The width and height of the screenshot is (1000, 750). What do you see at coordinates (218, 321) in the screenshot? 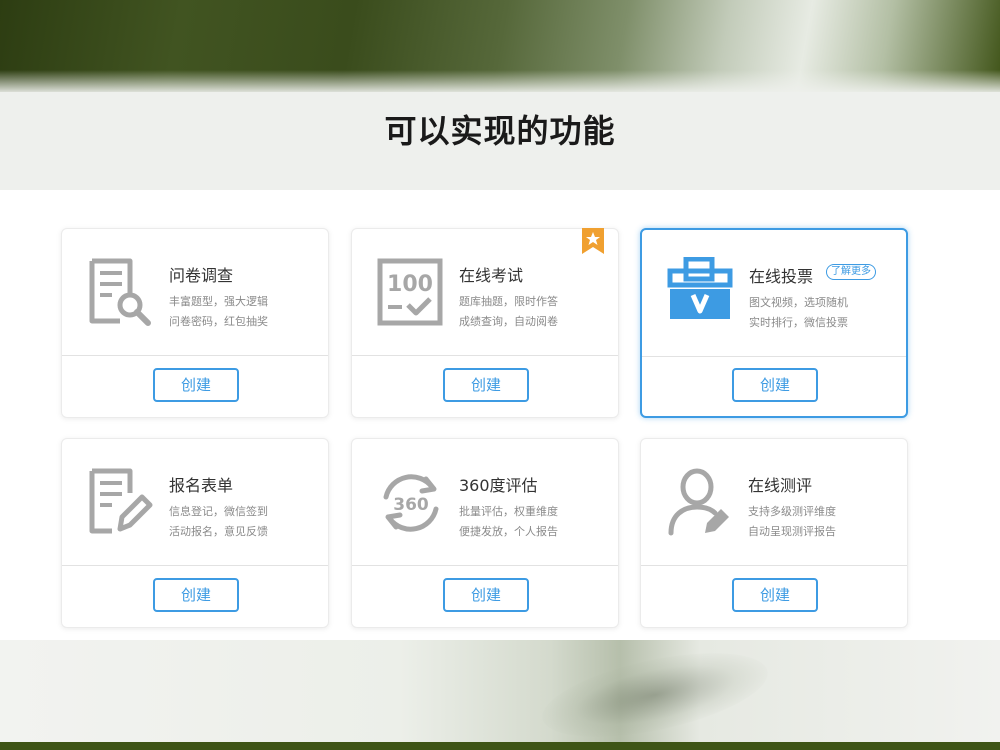
I see `card-desc-line2: 问卷密码，红包抽奖` at bounding box center [218, 321].